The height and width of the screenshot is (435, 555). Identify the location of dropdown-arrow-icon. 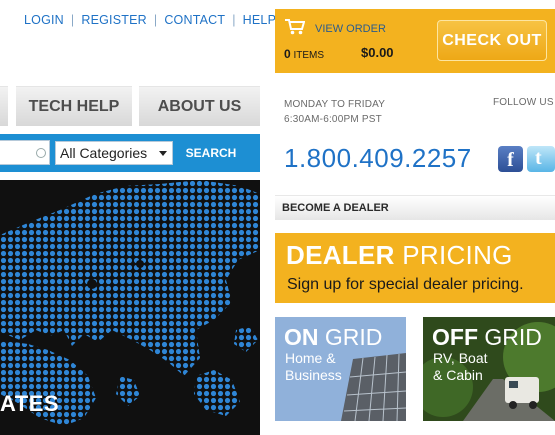
(163, 153).